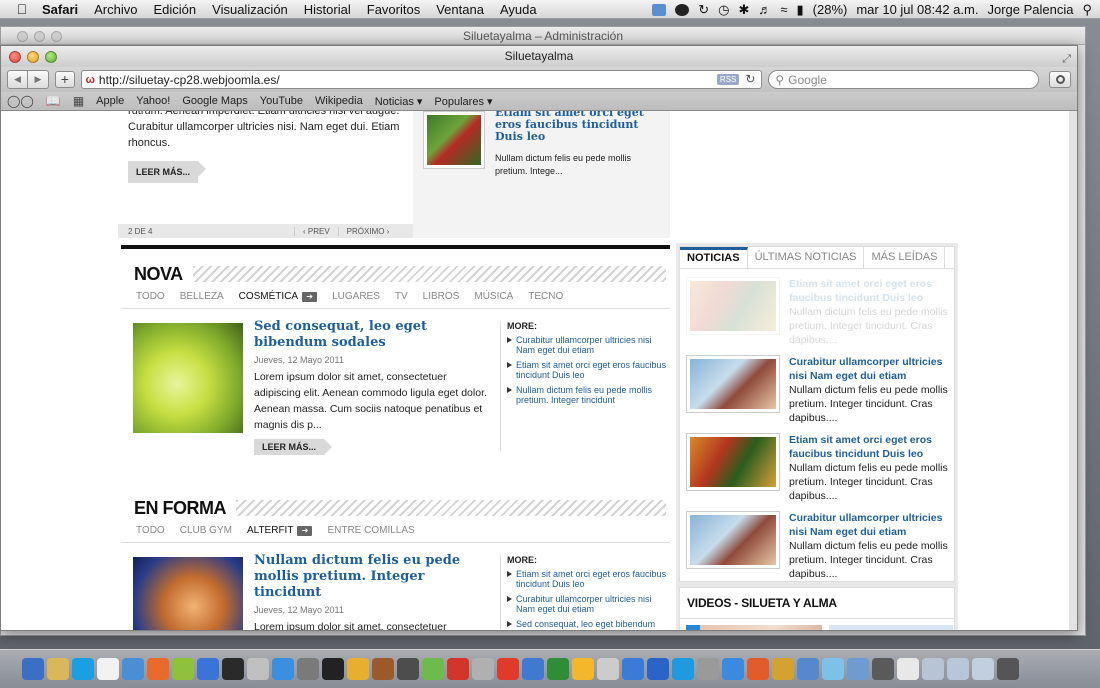 The width and height of the screenshot is (1100, 688). Describe the element at coordinates (316, 231) in the screenshot. I see `slider-prev-button: ‹ PREV` at that location.